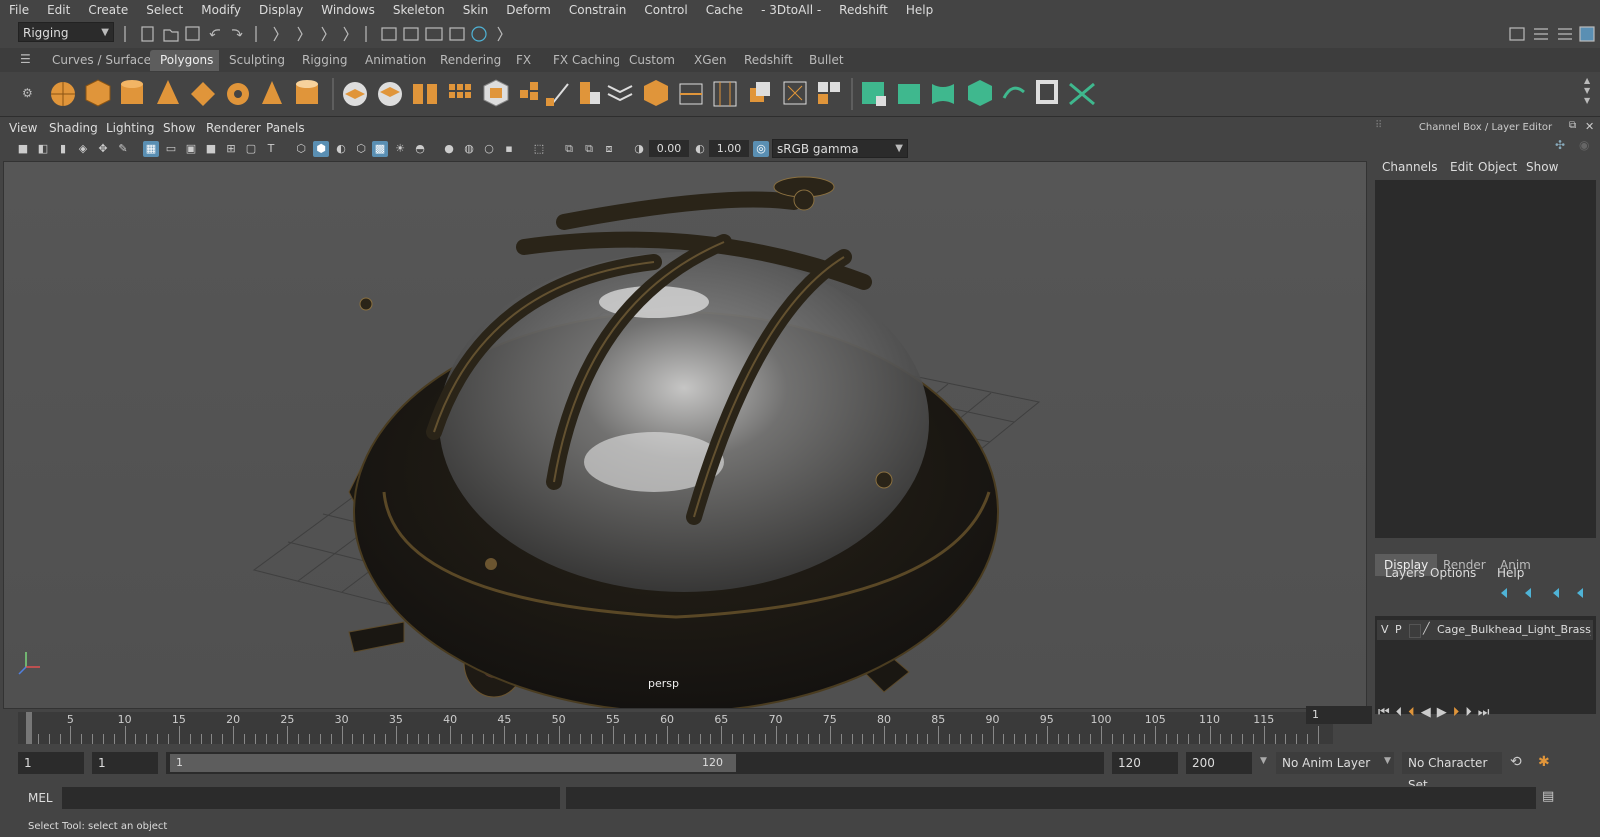 This screenshot has width=1600, height=837. What do you see at coordinates (1414, 712) in the screenshot?
I see `step-back-key-icon: ⏴` at bounding box center [1414, 712].